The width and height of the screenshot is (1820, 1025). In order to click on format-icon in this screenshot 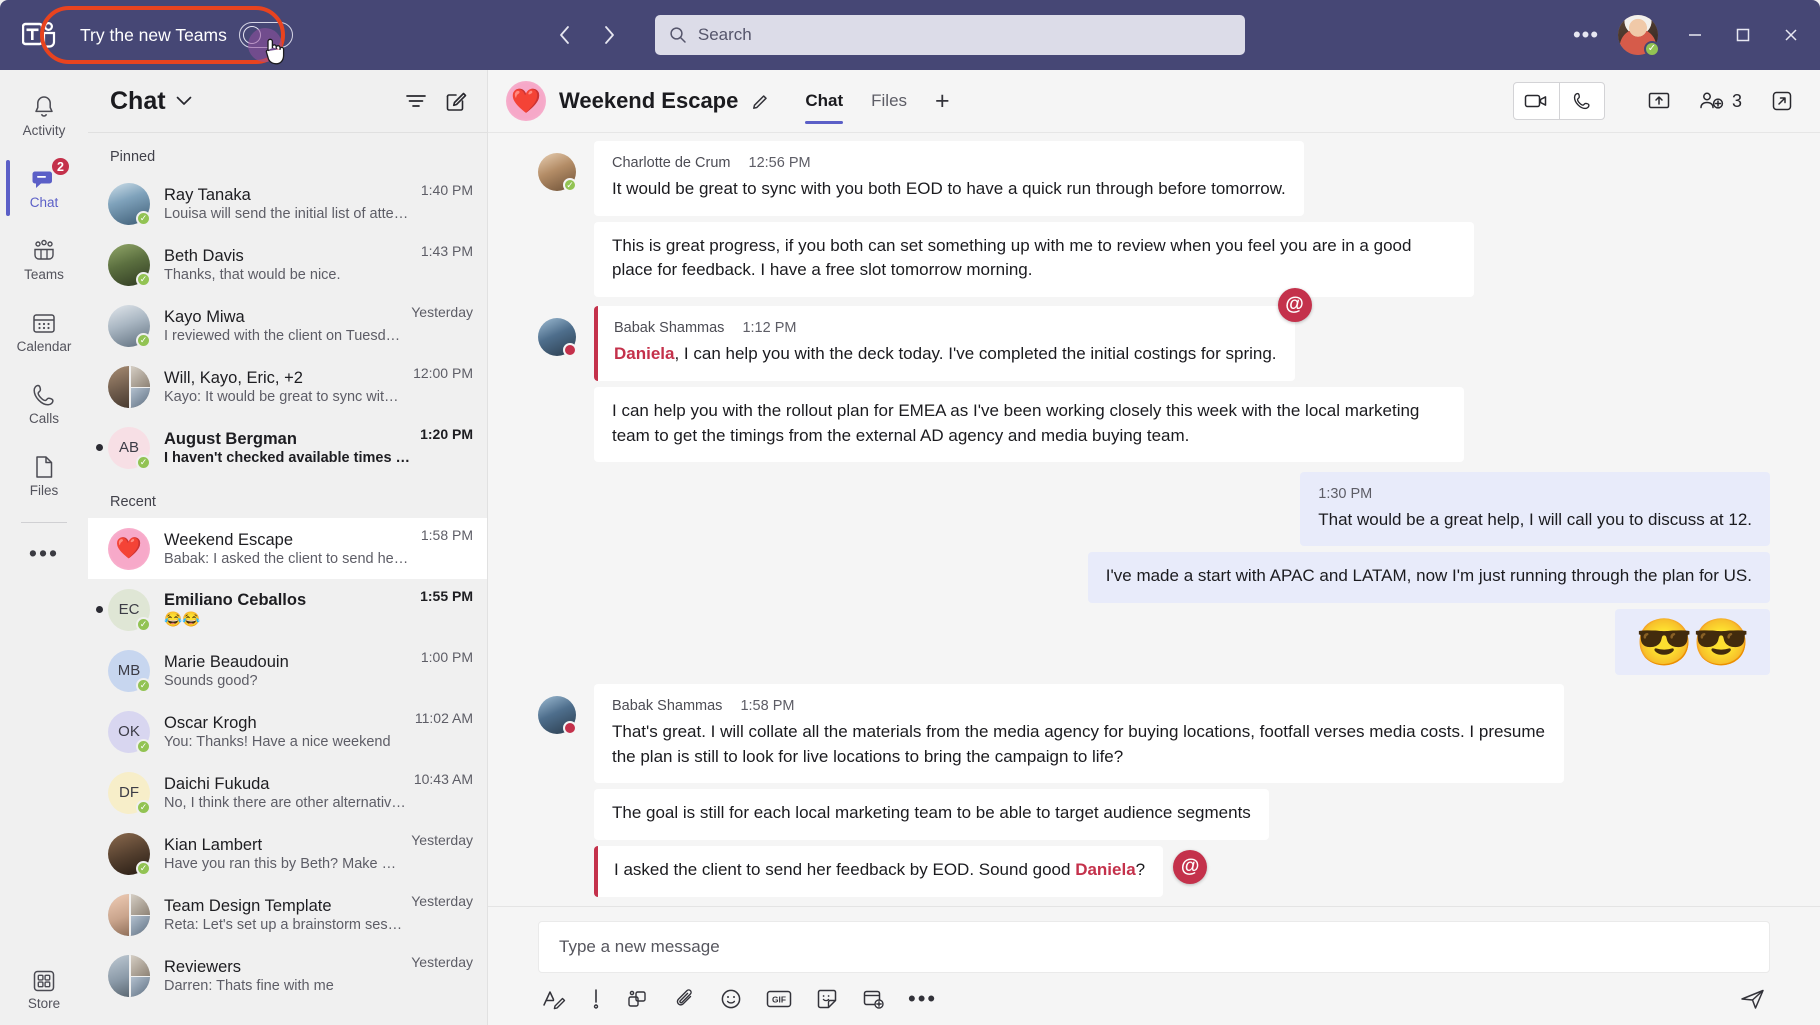, I will do `click(554, 999)`.